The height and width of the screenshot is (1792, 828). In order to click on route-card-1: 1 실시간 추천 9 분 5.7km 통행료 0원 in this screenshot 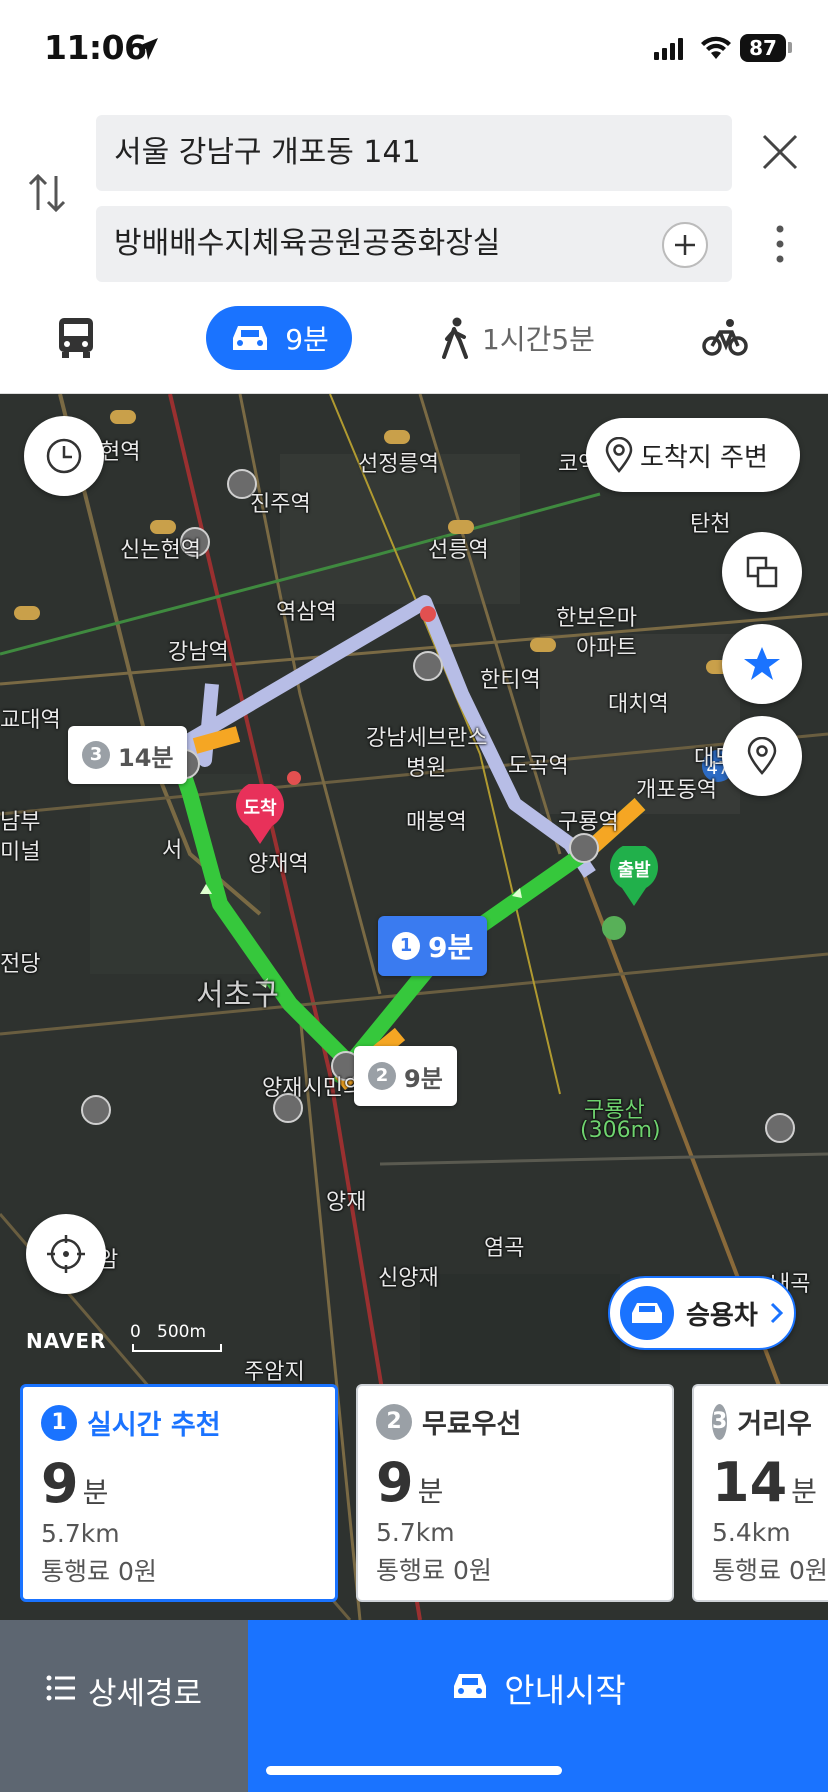, I will do `click(179, 1493)`.